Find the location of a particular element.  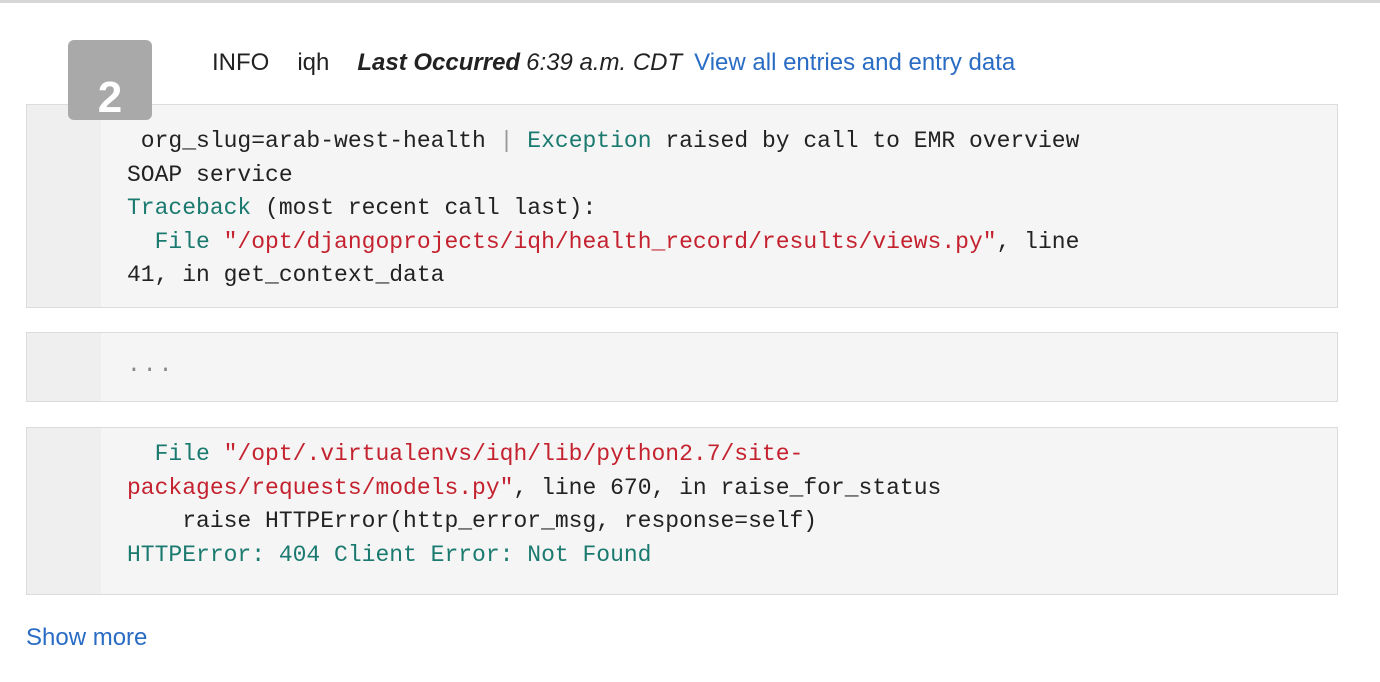

top-divider is located at coordinates (690, 1).